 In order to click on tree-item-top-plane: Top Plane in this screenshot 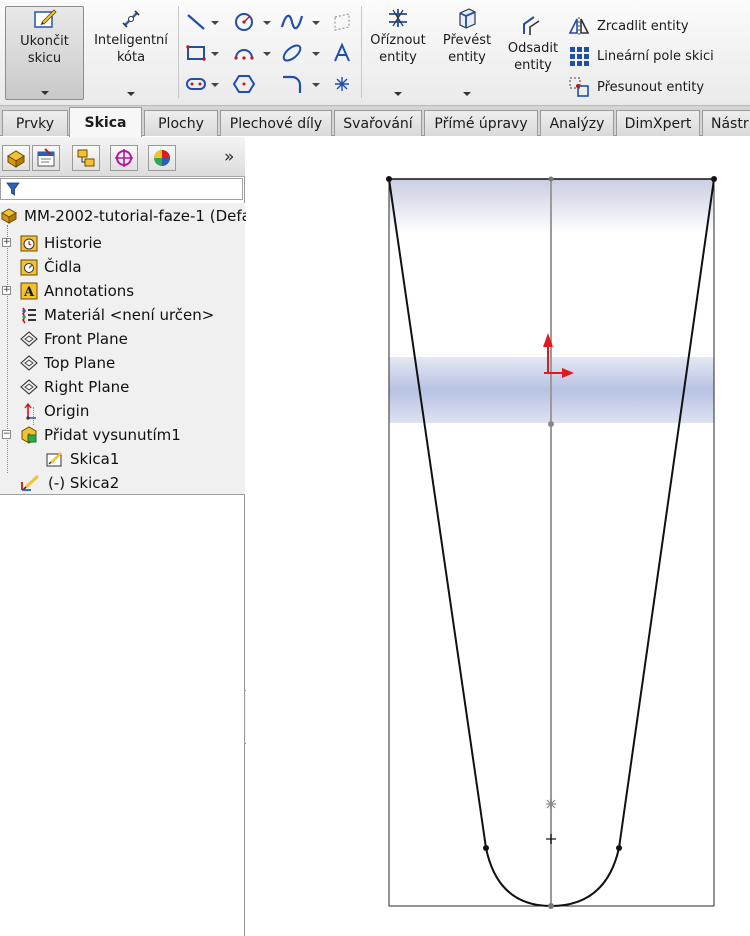, I will do `click(67, 363)`.